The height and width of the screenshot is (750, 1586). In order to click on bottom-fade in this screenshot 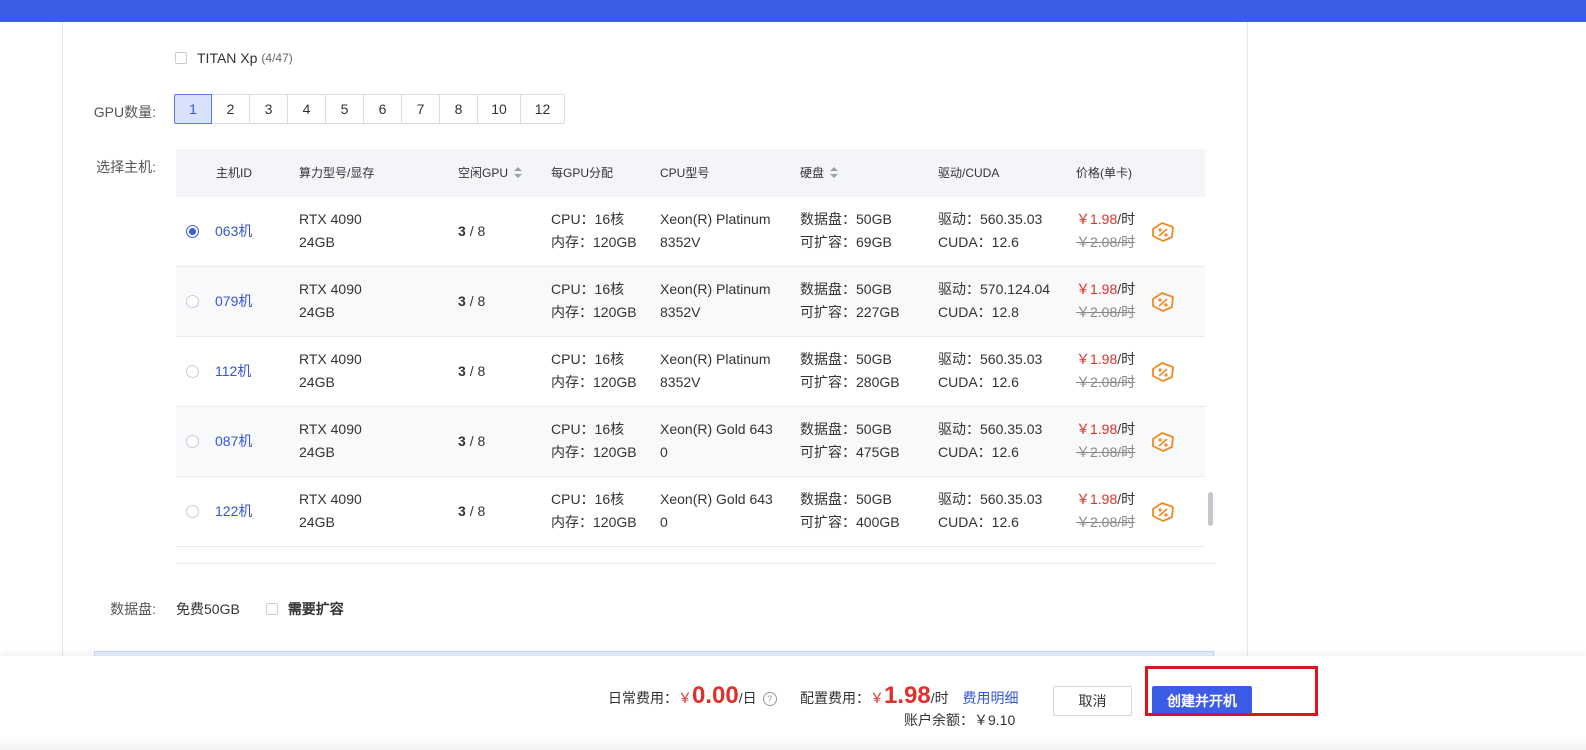, I will do `click(793, 744)`.